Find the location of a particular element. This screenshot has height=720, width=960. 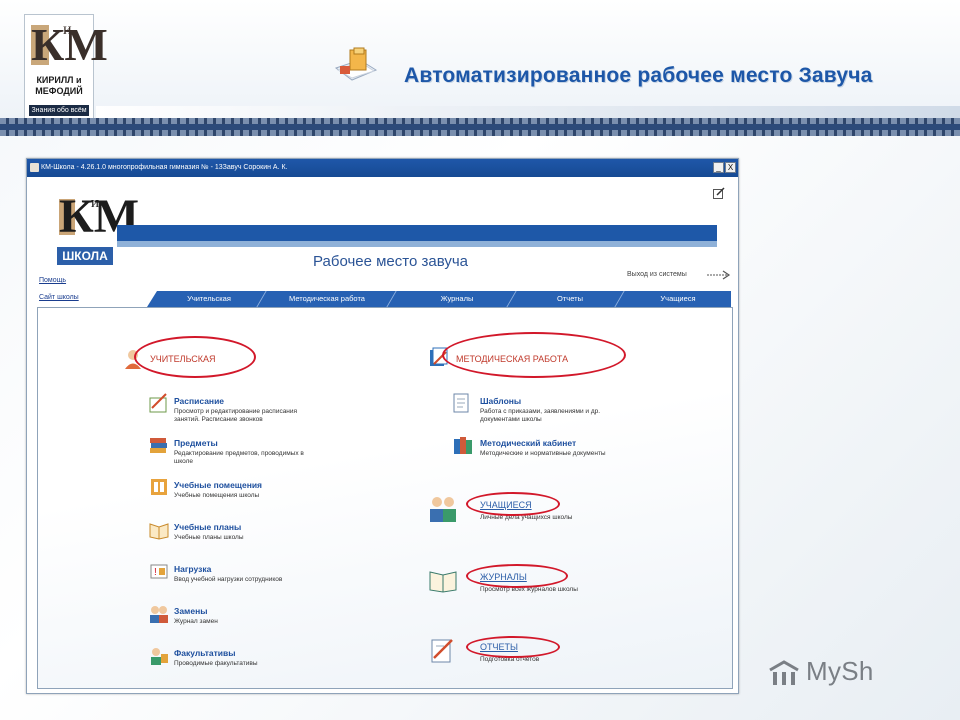

tab-students: Учащиеся is located at coordinates (678, 299).